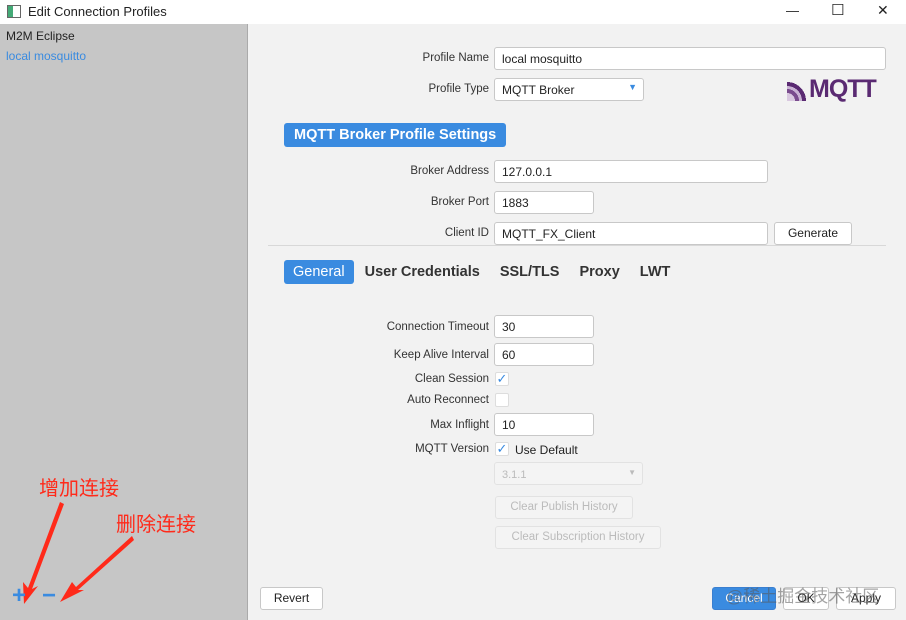  I want to click on mqtt-logo: MQTT, so click(837, 89).